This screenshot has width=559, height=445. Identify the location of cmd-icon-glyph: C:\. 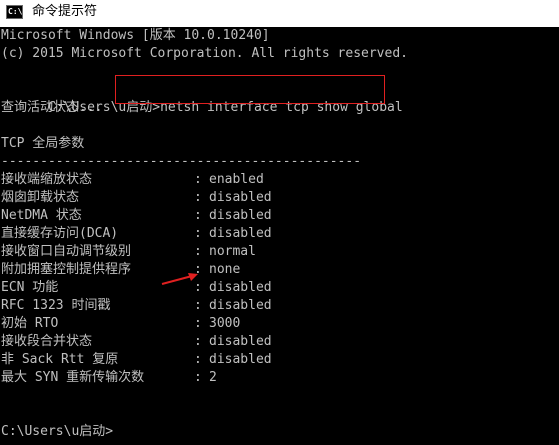
(15, 11).